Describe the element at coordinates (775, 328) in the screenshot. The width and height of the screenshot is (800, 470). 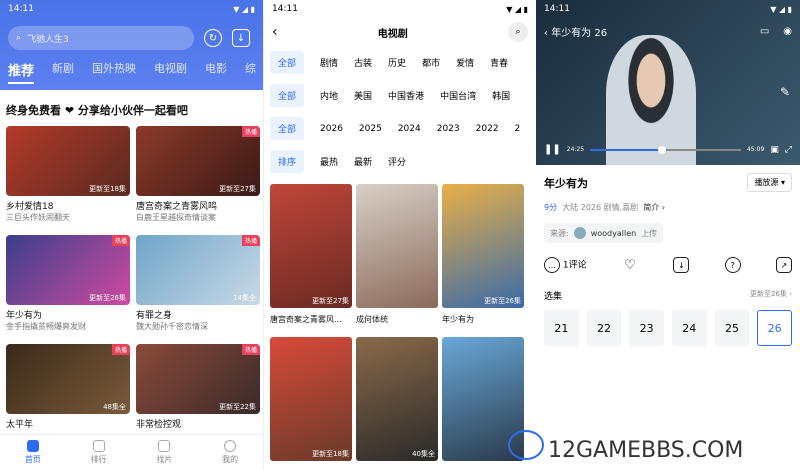
I see `episode-button: 26` at that location.